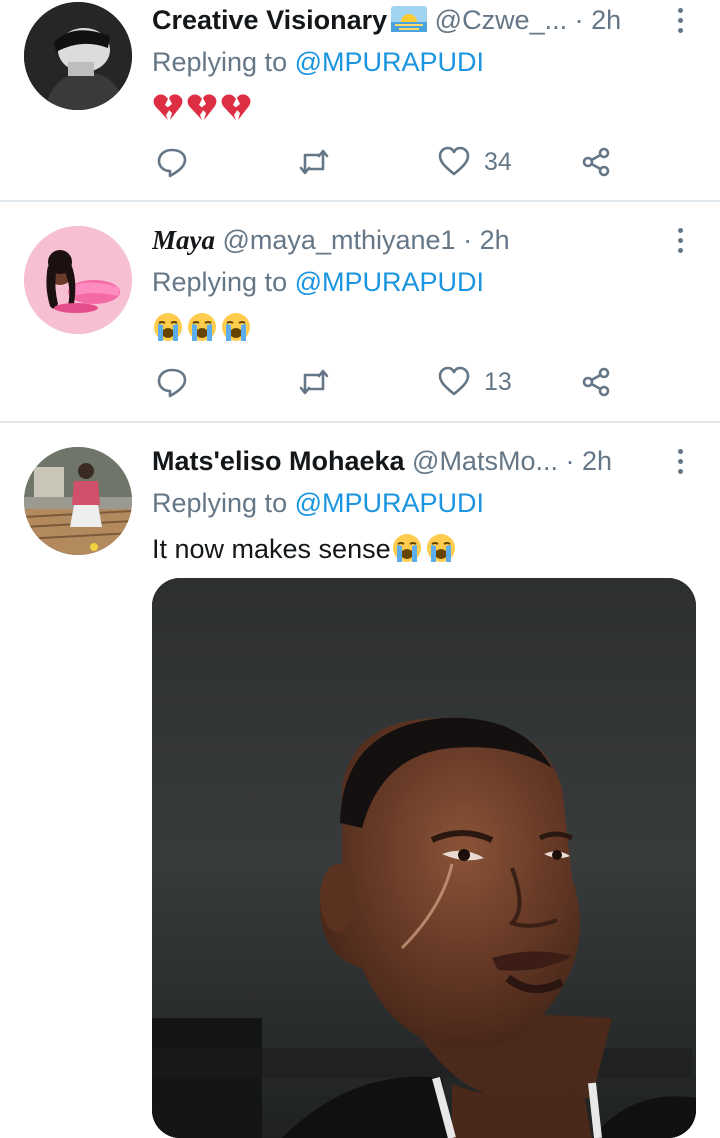  What do you see at coordinates (406, 461) in the screenshot?
I see `tweet-header: Mats'eliso Mohaeka @MatsMo... · 2h` at bounding box center [406, 461].